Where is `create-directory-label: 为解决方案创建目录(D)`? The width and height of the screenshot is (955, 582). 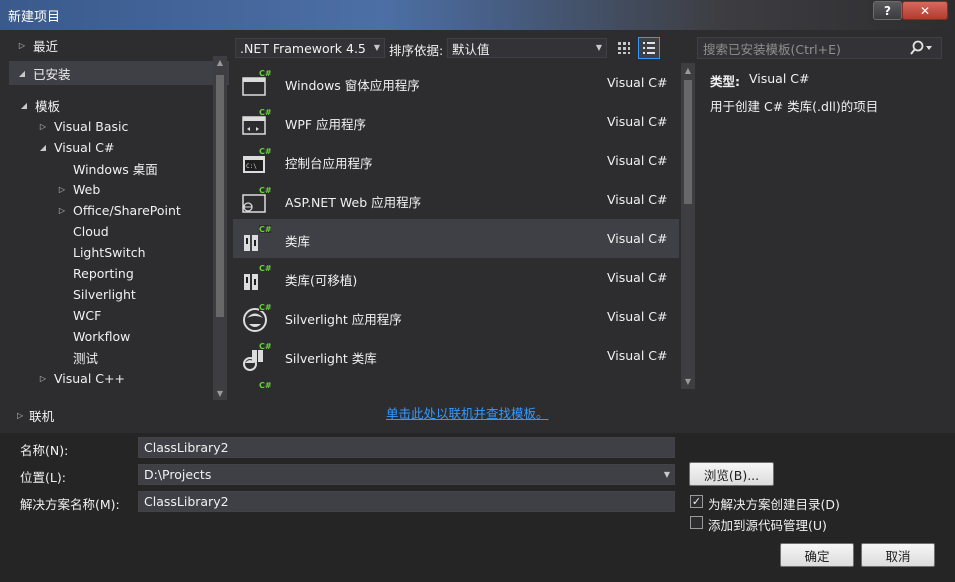
create-directory-label: 为解决方案创建目录(D) is located at coordinates (774, 504).